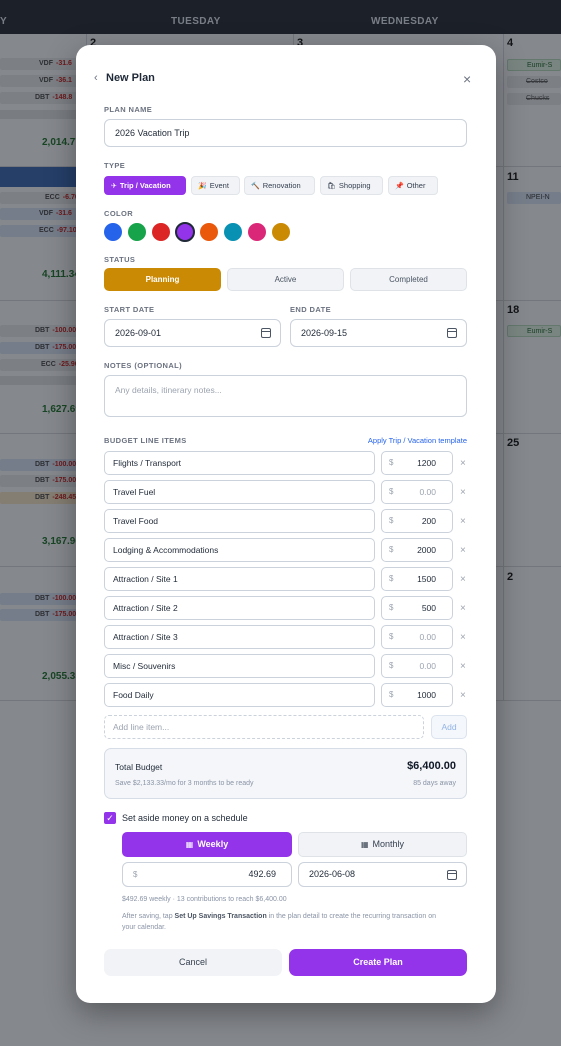 The width and height of the screenshot is (561, 1046). I want to click on end-date-value: 2026-09-15, so click(324, 333).